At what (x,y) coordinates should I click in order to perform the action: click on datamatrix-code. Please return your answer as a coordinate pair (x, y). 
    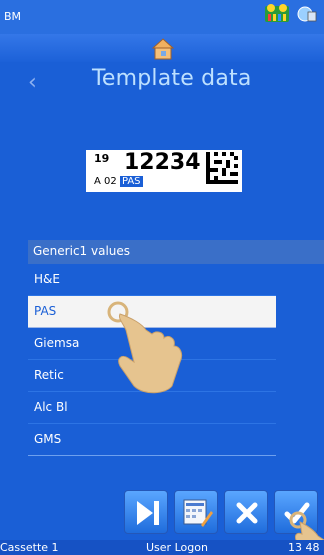
    Looking at the image, I should click on (222, 168).